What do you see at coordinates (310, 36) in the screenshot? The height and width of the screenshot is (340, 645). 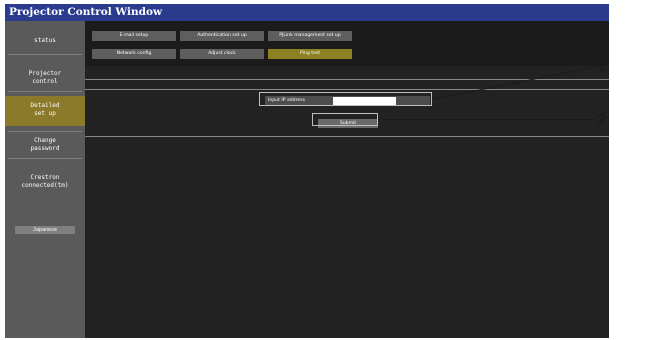 I see `tab-pjlink-management-set-up: PJLink management set up` at bounding box center [310, 36].